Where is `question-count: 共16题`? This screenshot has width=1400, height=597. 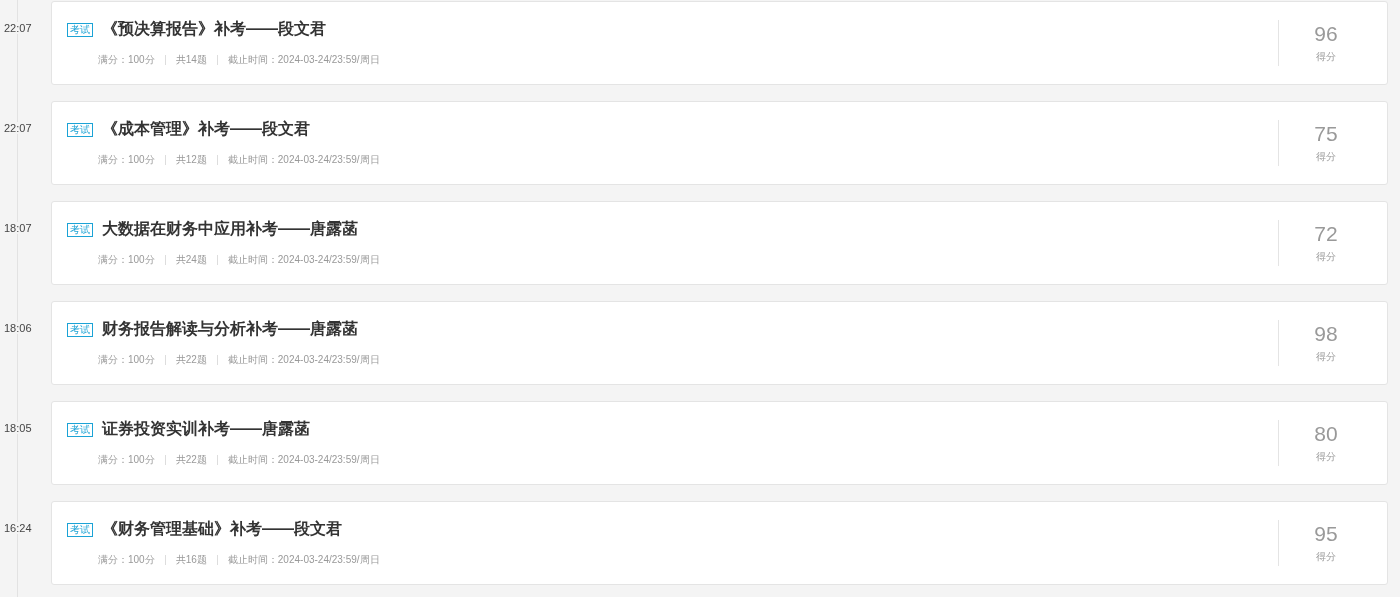 question-count: 共16题 is located at coordinates (191, 560).